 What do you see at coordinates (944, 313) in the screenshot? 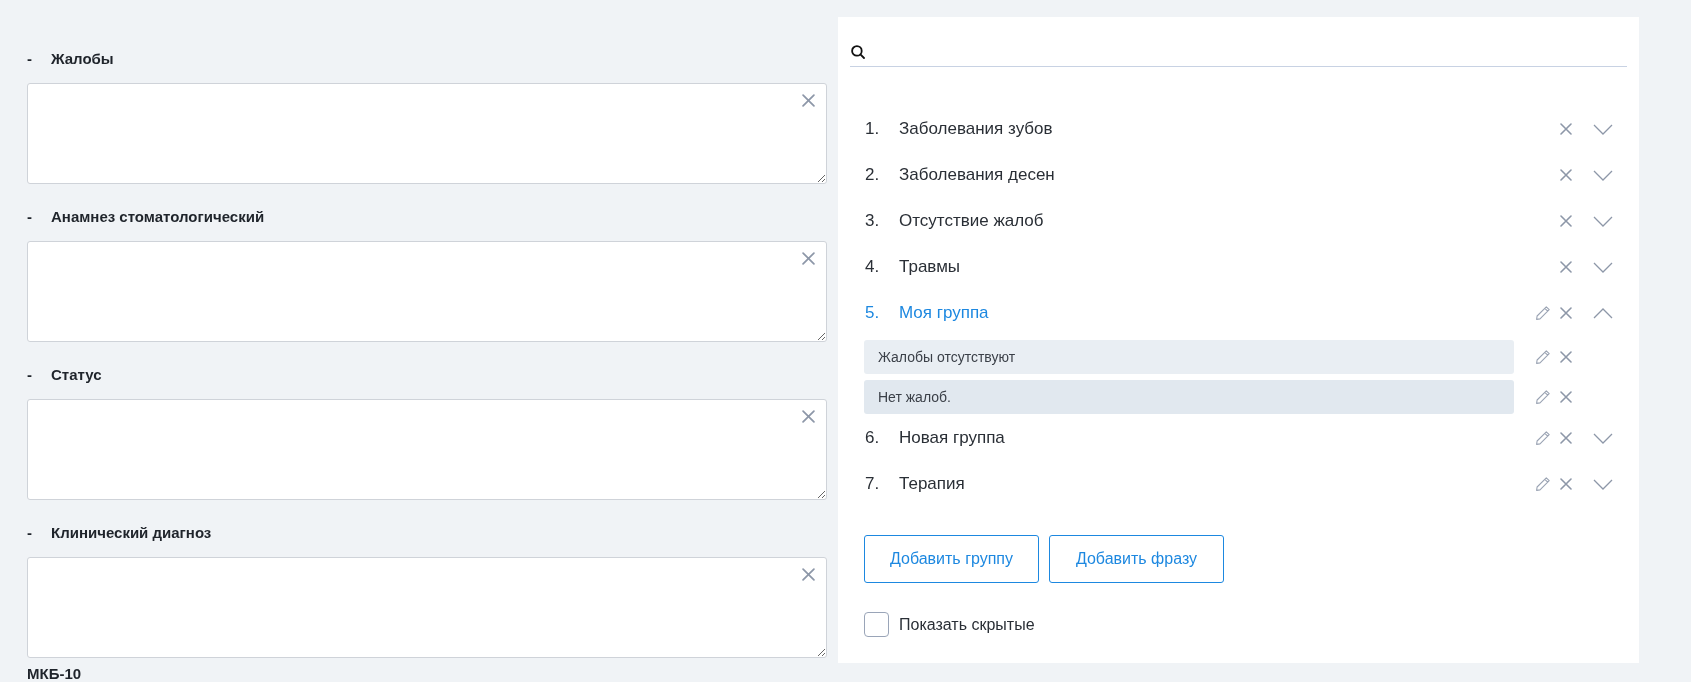
I see `group-title: Моя группа` at bounding box center [944, 313].